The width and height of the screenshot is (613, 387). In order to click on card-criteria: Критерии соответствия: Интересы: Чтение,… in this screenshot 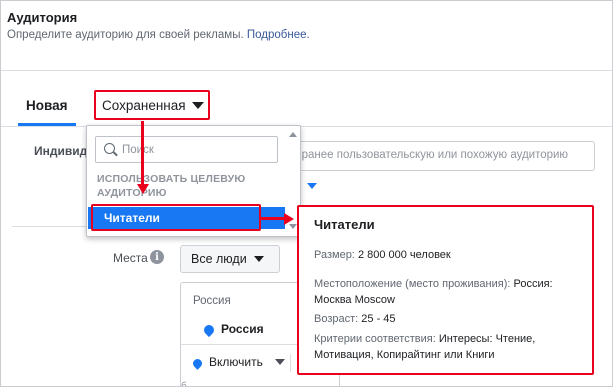, I will do `click(449, 347)`.